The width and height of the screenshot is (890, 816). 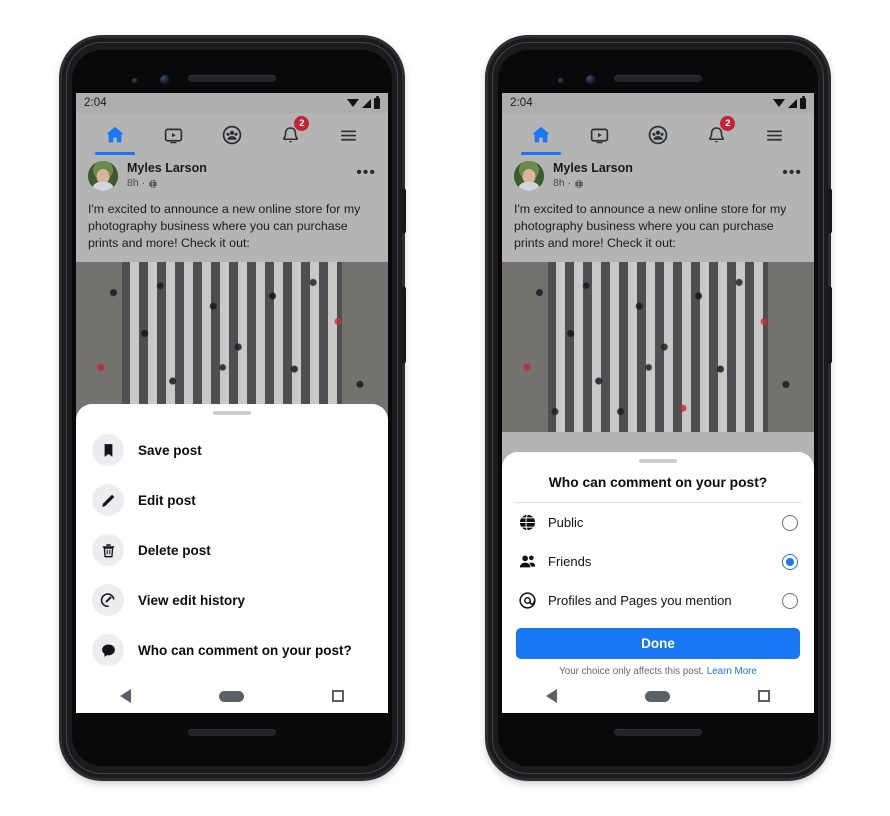 What do you see at coordinates (658, 561) in the screenshot?
I see `option-friends: Friends` at bounding box center [658, 561].